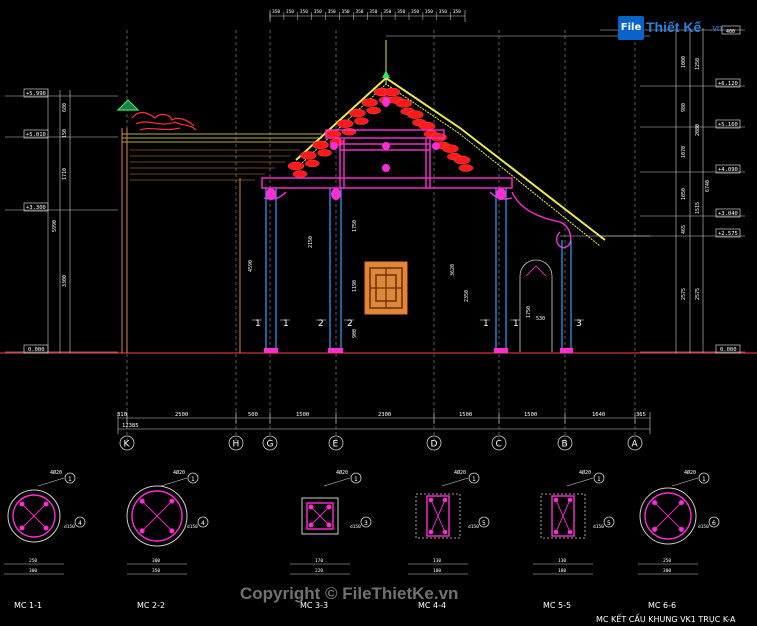 The width and height of the screenshot is (757, 626). I want to click on column-bulbs, so click(386, 148).